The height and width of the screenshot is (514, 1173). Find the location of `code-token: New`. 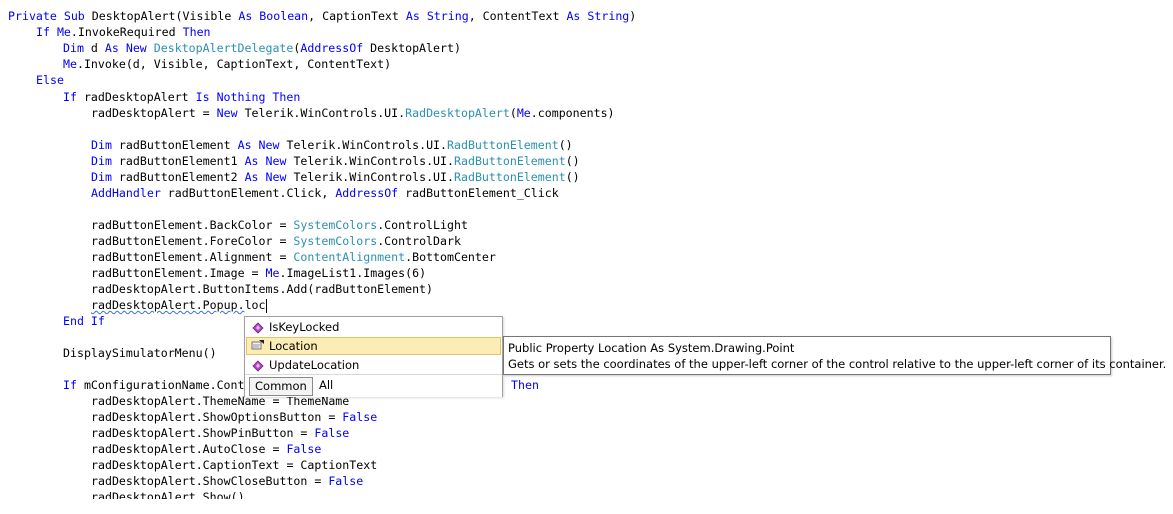

code-token: New is located at coordinates (227, 113).